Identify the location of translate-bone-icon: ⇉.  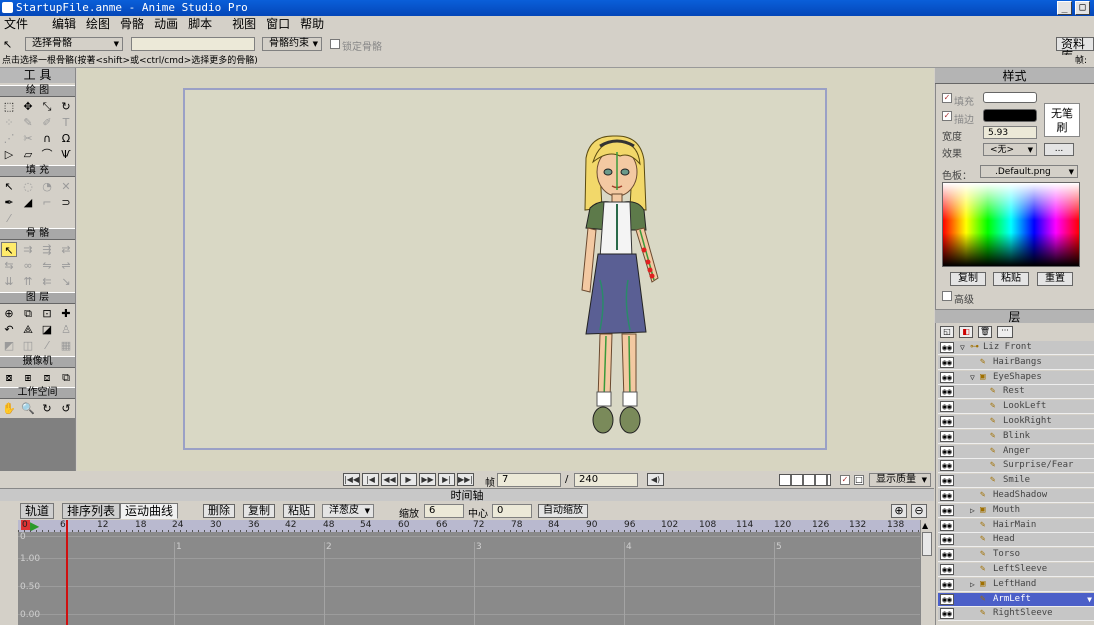
(28, 249).